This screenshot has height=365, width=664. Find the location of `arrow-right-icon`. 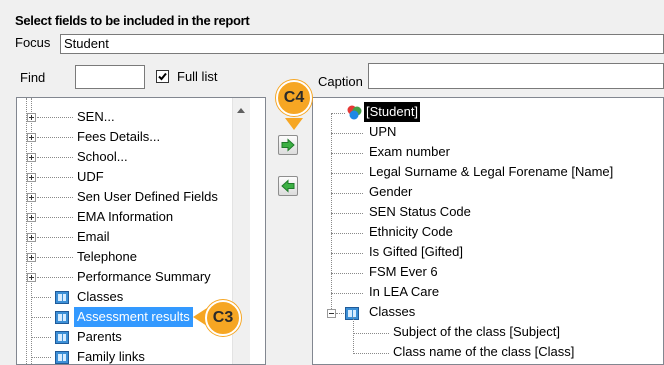

arrow-right-icon is located at coordinates (288, 145).